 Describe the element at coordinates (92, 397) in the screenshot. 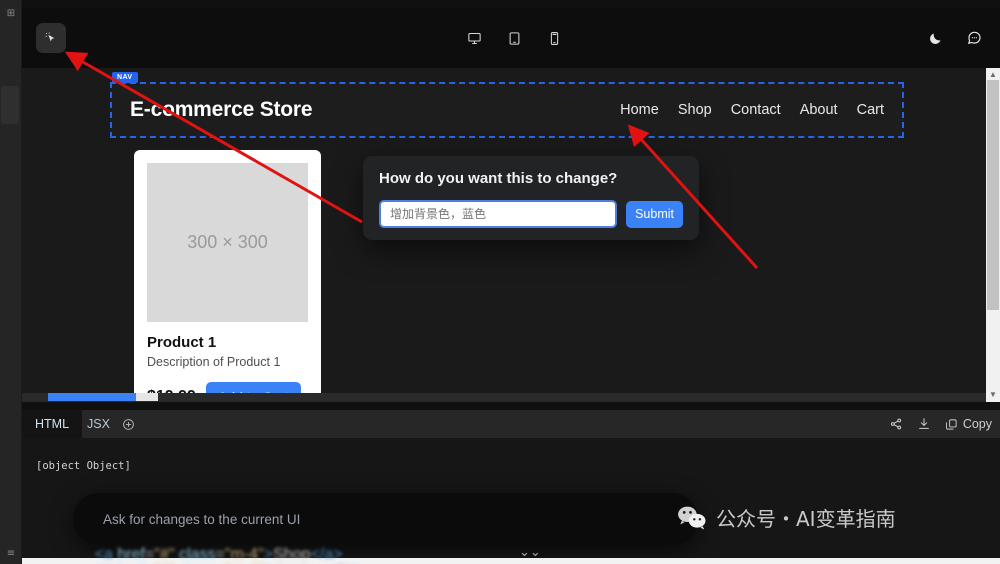

I see `scrollbar-progress` at that location.